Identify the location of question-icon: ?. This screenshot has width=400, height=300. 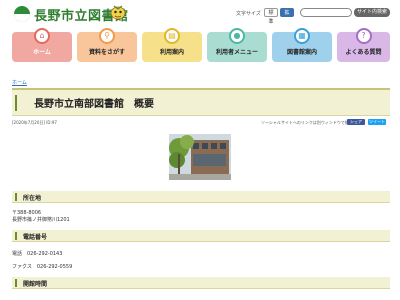
(363, 36).